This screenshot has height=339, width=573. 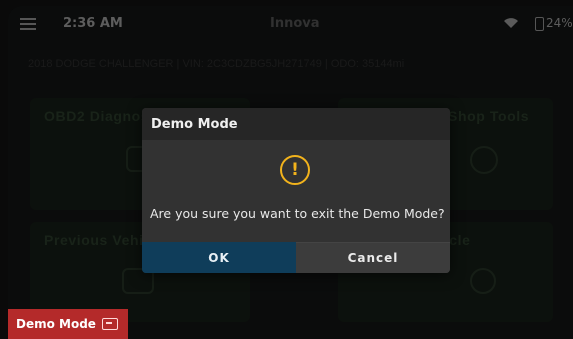 I want to click on dialog-title: Demo Mode, so click(x=194, y=124).